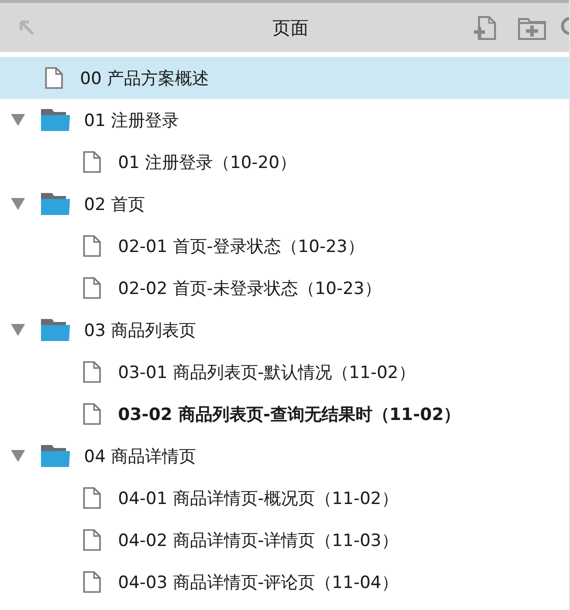  Describe the element at coordinates (258, 541) in the screenshot. I see `page-label: 04-02 商品详情页-详情页（11-03）` at that location.